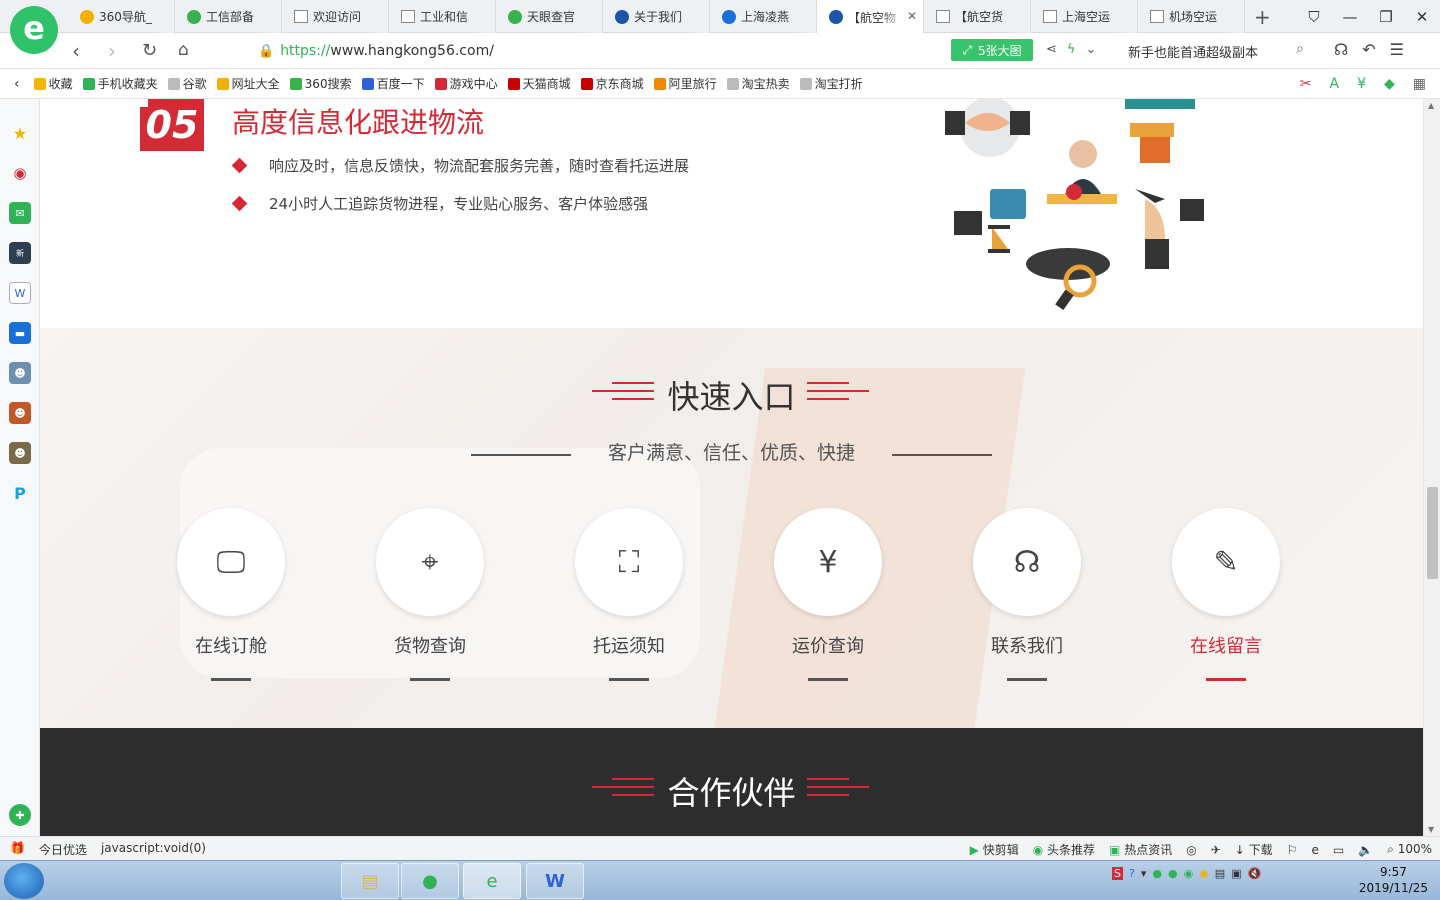  Describe the element at coordinates (549, 16) in the screenshot. I see `tab-item: 天眼查官` at that location.